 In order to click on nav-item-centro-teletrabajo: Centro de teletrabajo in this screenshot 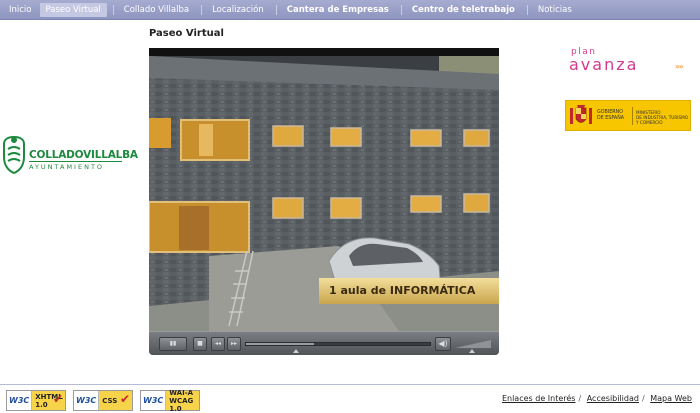, I will do `click(463, 10)`.